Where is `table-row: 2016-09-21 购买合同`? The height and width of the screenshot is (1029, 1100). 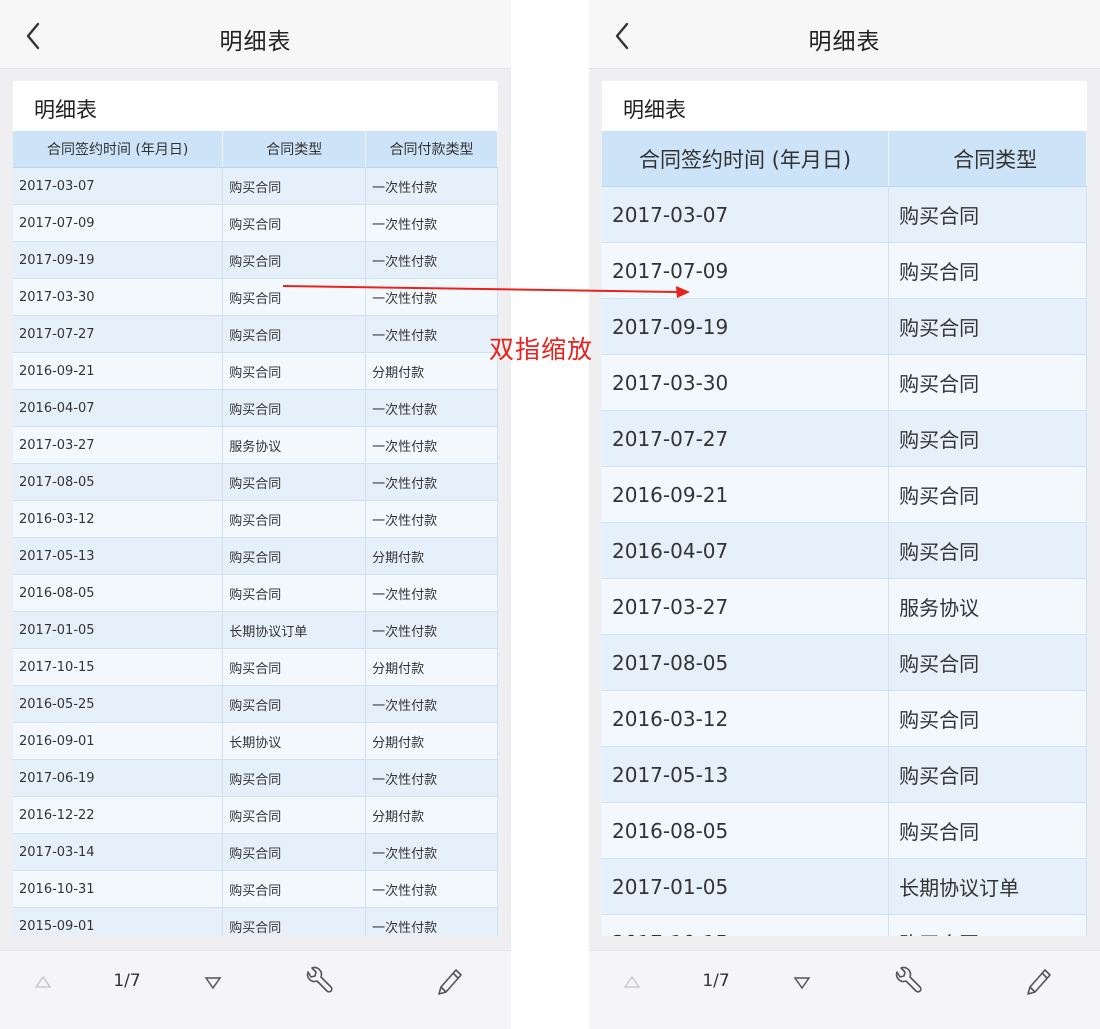 table-row: 2016-09-21 购买合同 is located at coordinates (844, 494).